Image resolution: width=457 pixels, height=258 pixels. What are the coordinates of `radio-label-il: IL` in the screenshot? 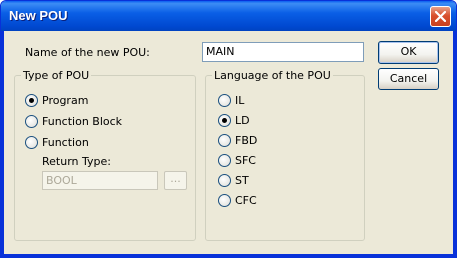 It's located at (240, 100).